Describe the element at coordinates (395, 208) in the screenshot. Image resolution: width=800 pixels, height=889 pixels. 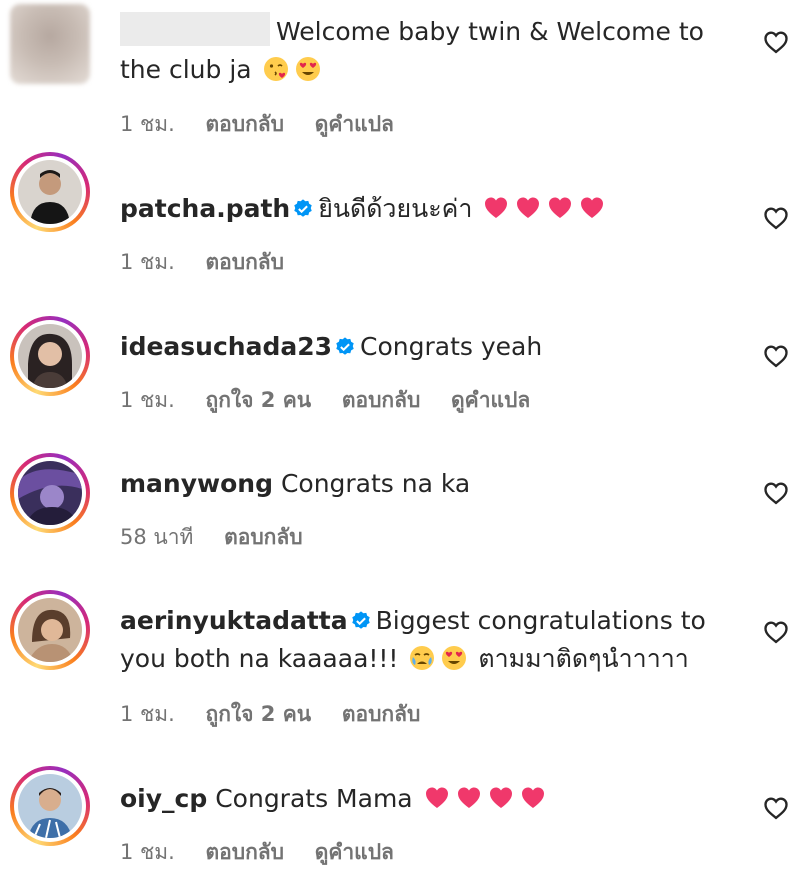
I see `comment-text: ยินดีด้วยนะค่า` at that location.